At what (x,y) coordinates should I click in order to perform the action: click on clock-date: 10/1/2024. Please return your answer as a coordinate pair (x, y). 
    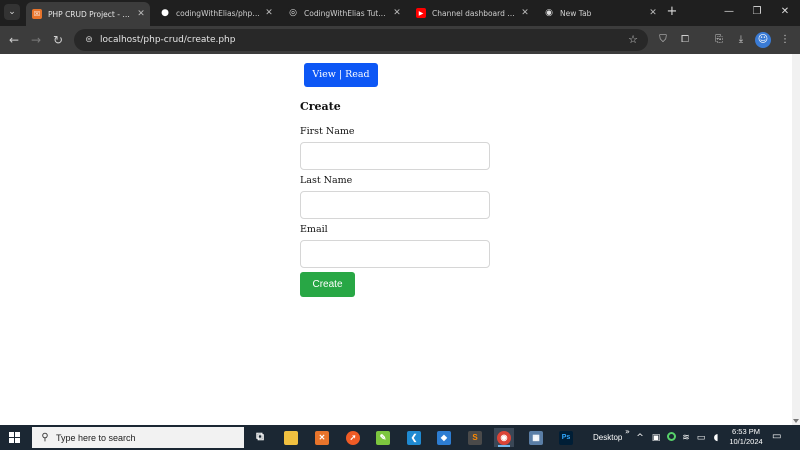
    Looking at the image, I should click on (746, 441).